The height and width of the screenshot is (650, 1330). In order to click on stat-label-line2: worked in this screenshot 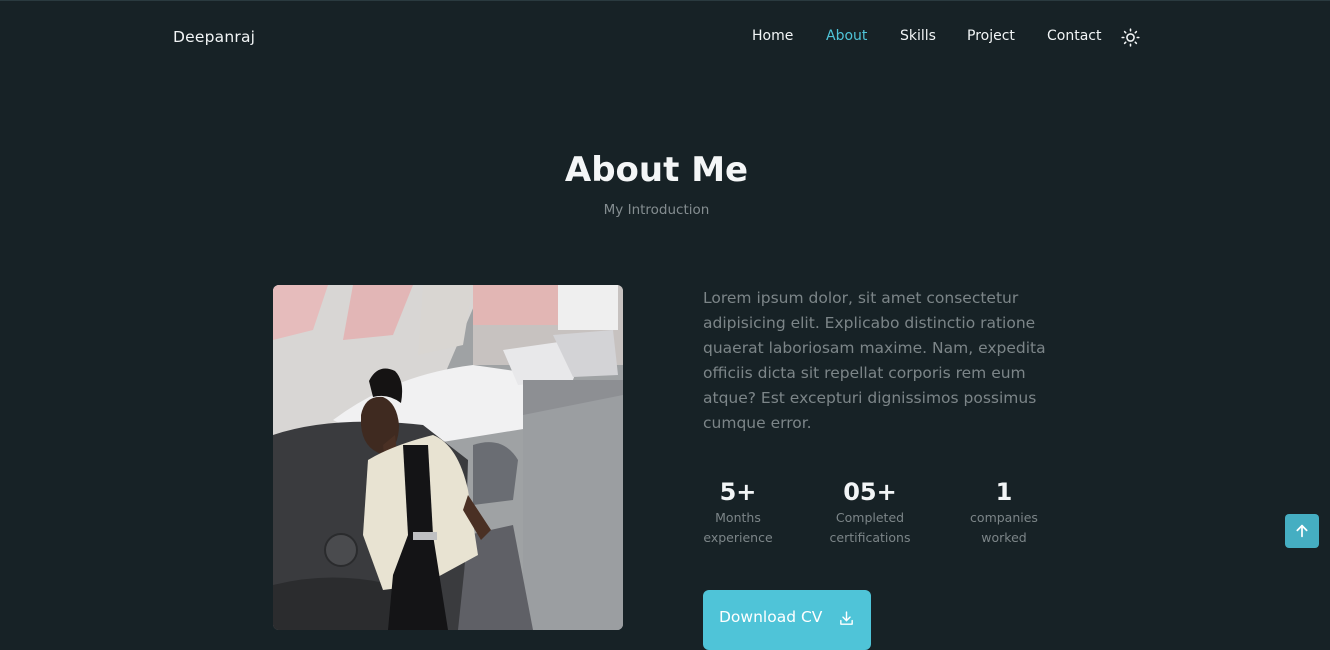, I will do `click(1004, 537)`.